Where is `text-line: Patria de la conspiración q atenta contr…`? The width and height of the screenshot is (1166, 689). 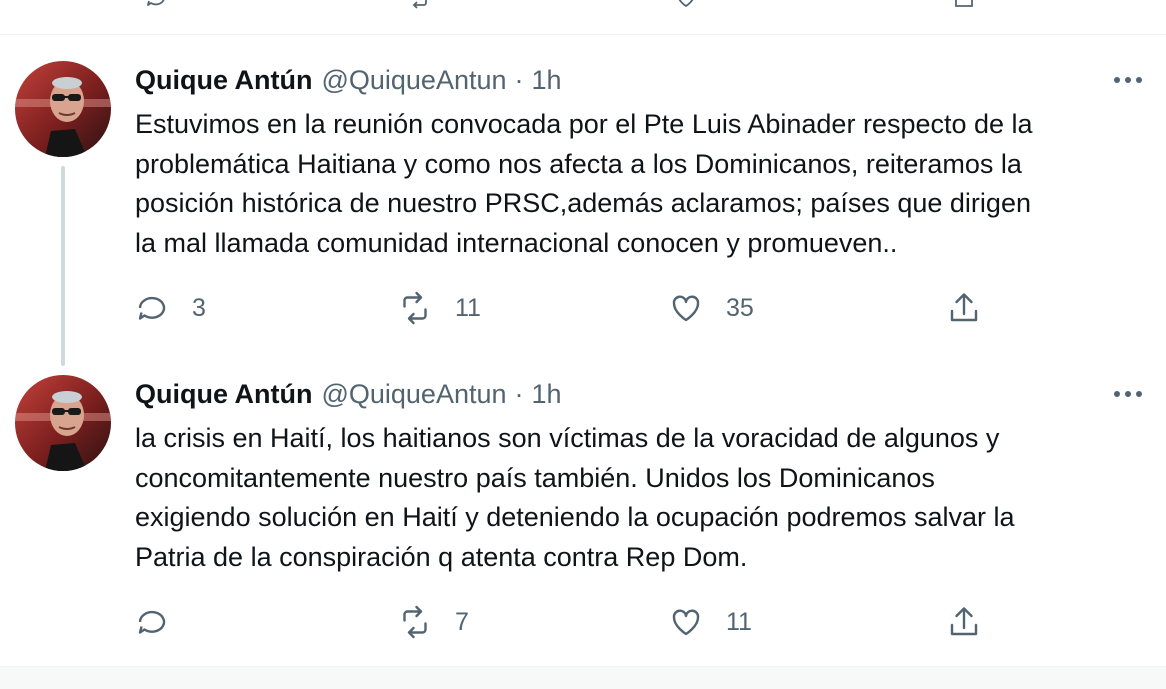
text-line: Patria de la conspiración q atenta contr… is located at coordinates (441, 556).